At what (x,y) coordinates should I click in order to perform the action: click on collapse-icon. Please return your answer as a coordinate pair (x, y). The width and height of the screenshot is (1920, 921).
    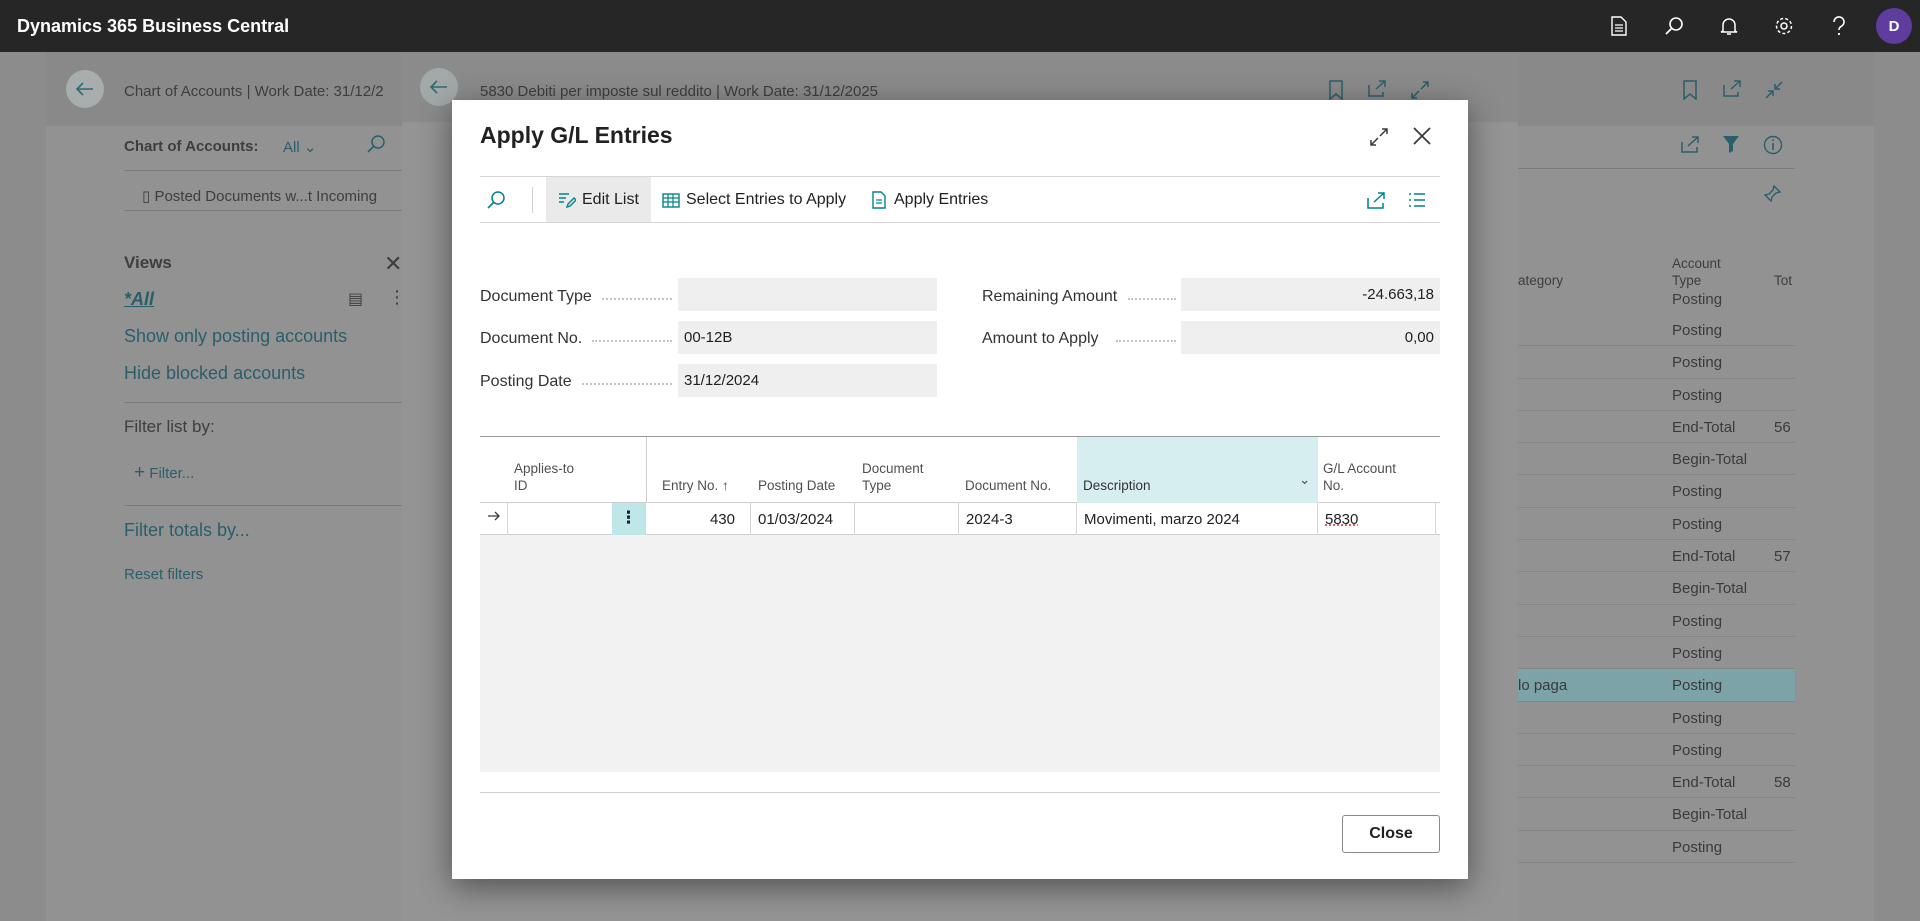
    Looking at the image, I should click on (1774, 92).